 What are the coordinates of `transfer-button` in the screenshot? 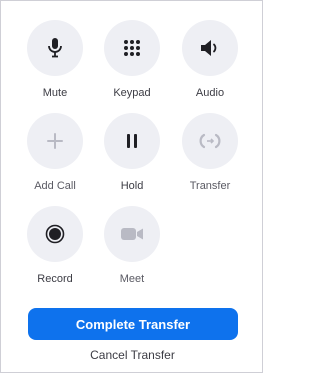 It's located at (210, 141).